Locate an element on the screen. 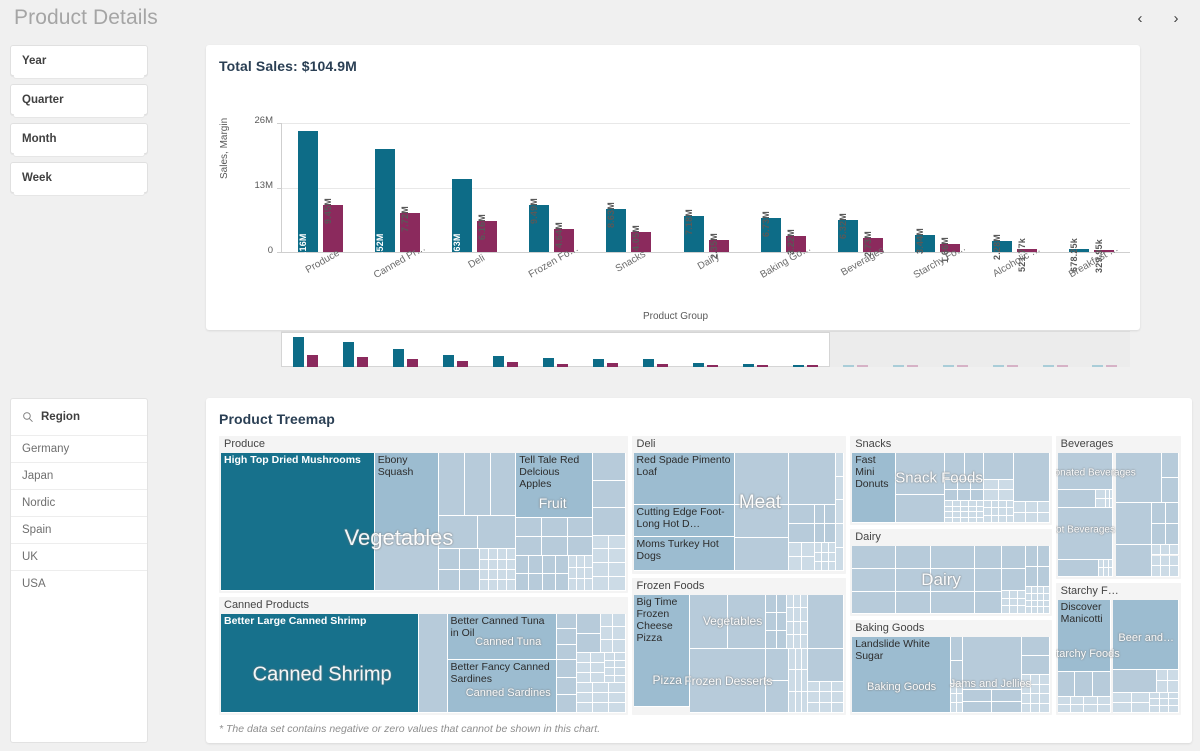  treemap-tile: Red Spade Pimento Loaf is located at coordinates (684, 479).